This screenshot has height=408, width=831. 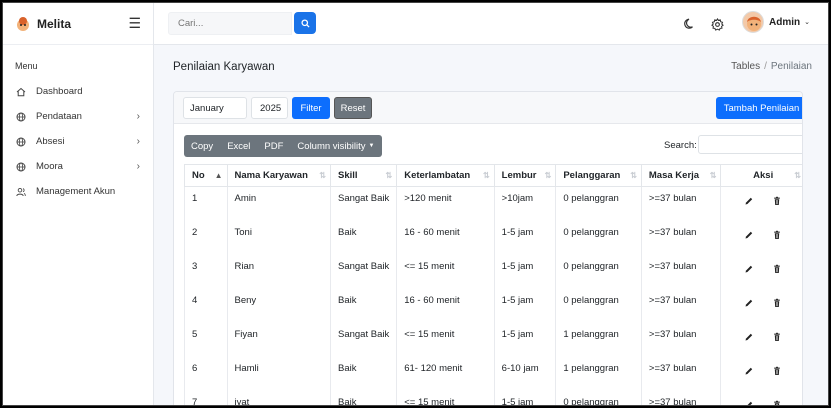 I want to click on sidebar-item-moora: Moora ›, so click(x=78, y=166).